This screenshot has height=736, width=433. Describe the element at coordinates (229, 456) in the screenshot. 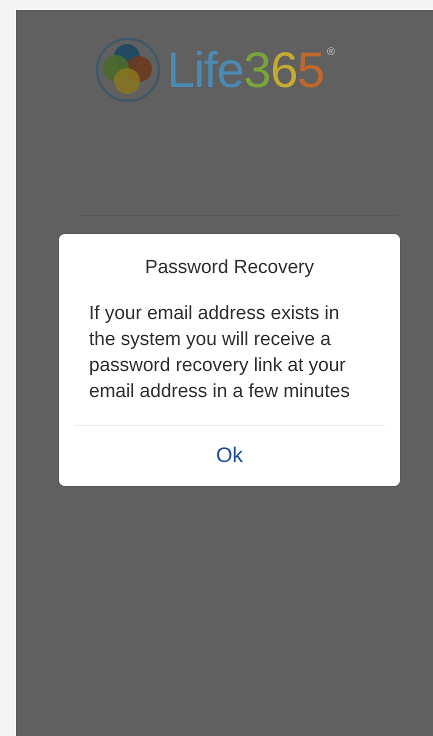

I see `ok-button: Ok` at that location.